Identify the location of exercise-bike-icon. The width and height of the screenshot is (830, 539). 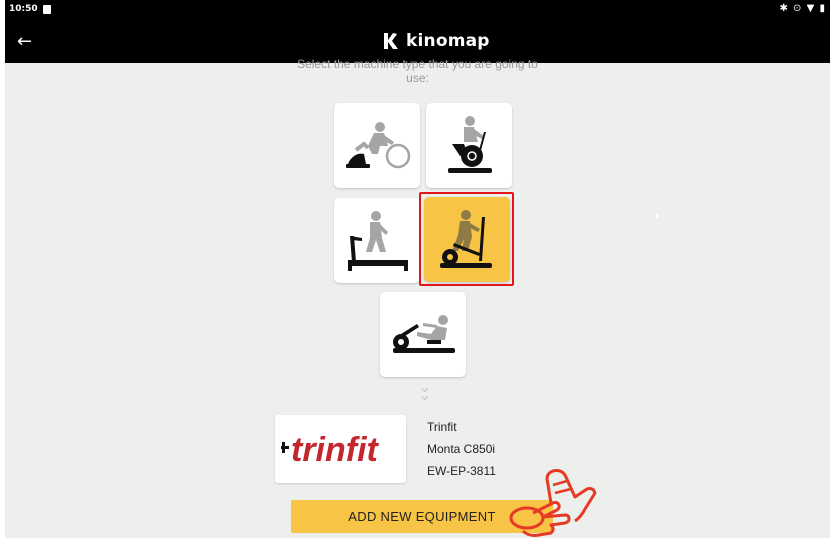
(470, 144).